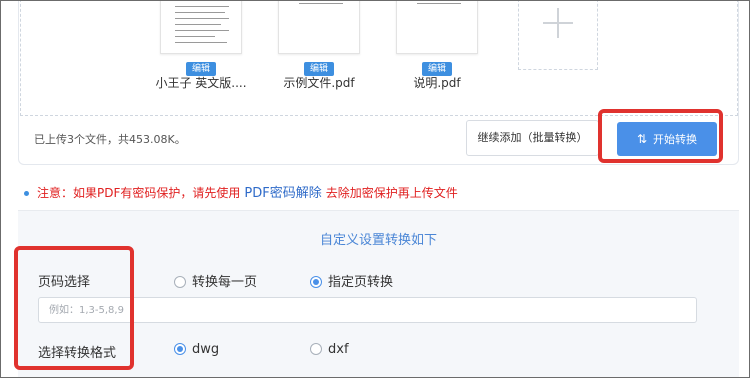 This screenshot has width=750, height=378. I want to click on bullet-dot, so click(26, 193).